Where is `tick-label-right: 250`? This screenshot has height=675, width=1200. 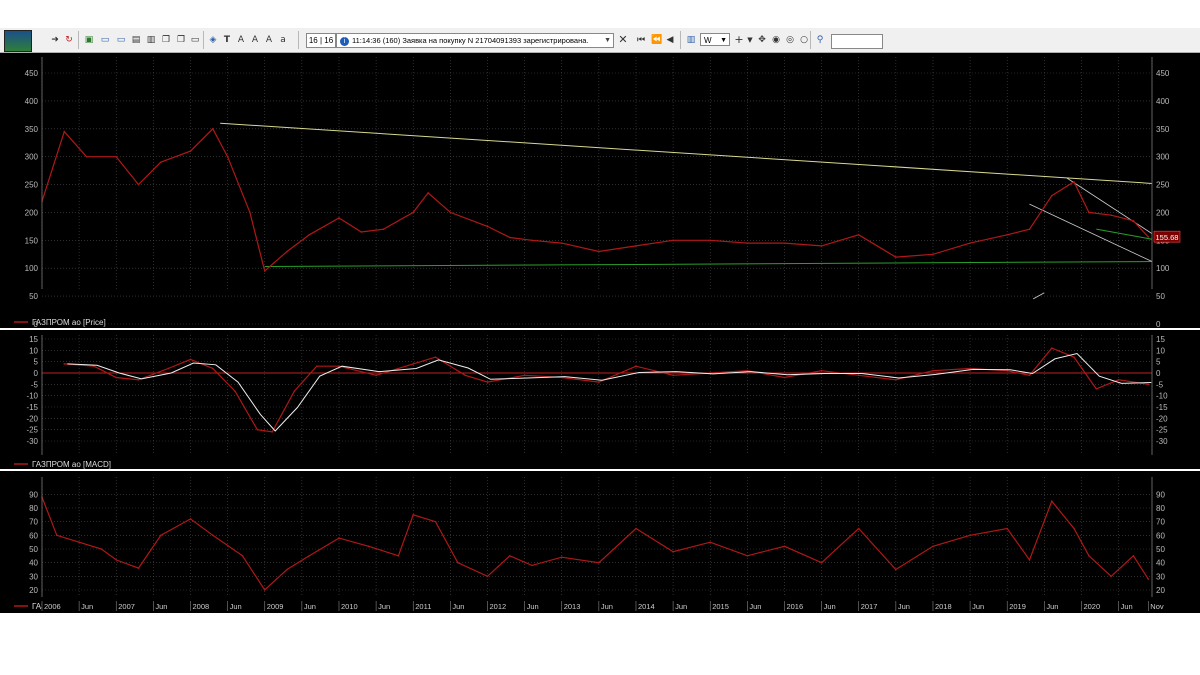
tick-label-right: 250 is located at coordinates (1163, 185).